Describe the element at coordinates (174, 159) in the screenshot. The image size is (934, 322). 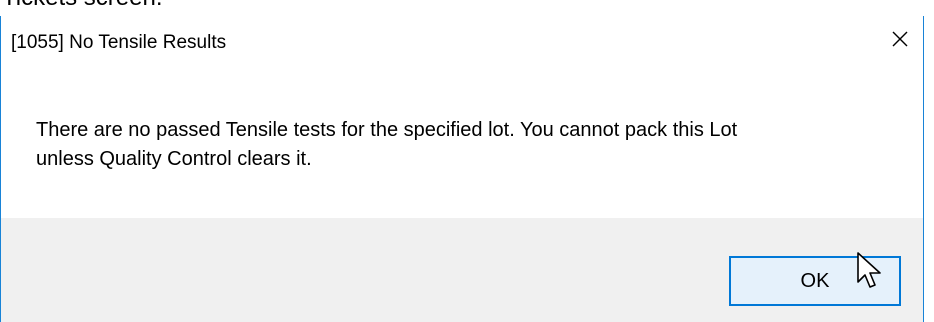
I see `message-line-2: unless Quality Control clears it.` at that location.